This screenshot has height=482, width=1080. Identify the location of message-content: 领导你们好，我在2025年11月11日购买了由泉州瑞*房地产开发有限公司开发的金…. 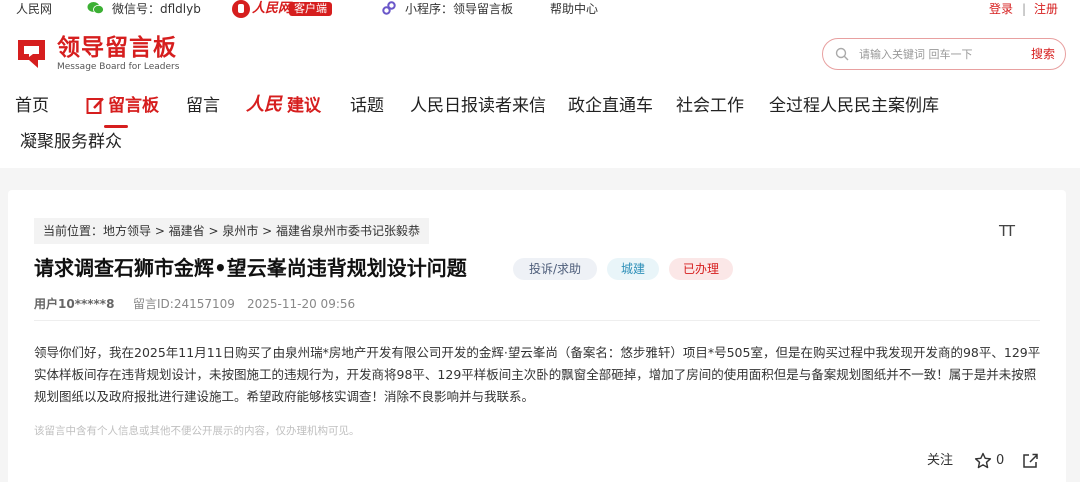
(537, 374).